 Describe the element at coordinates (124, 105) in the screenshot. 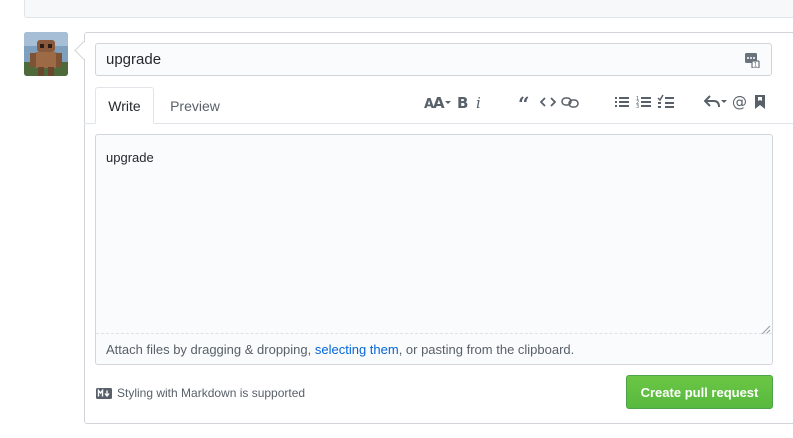

I see `tab-write: Write` at that location.